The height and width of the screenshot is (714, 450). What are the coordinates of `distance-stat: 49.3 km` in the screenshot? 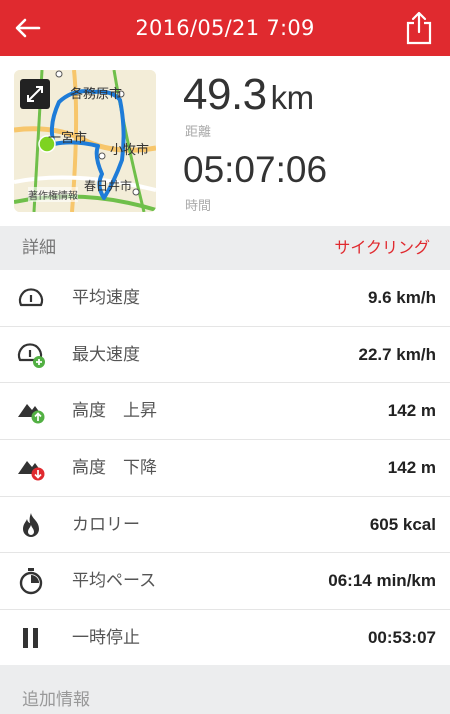 It's located at (248, 95).